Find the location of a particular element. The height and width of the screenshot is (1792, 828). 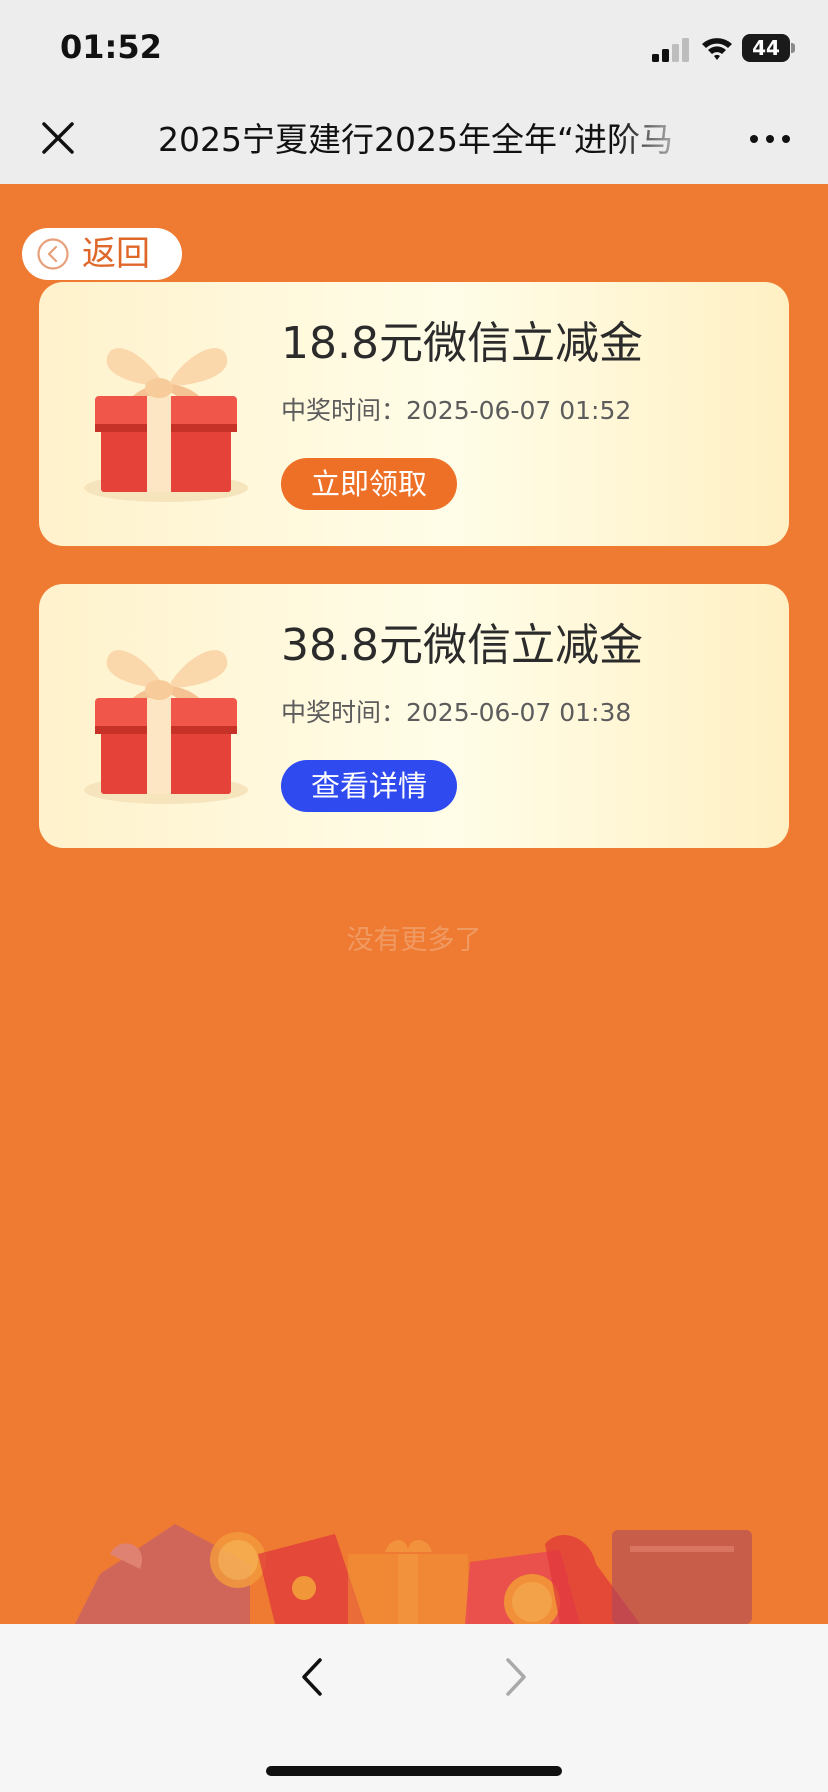

chevron-right-icon is located at coordinates (515, 1677).